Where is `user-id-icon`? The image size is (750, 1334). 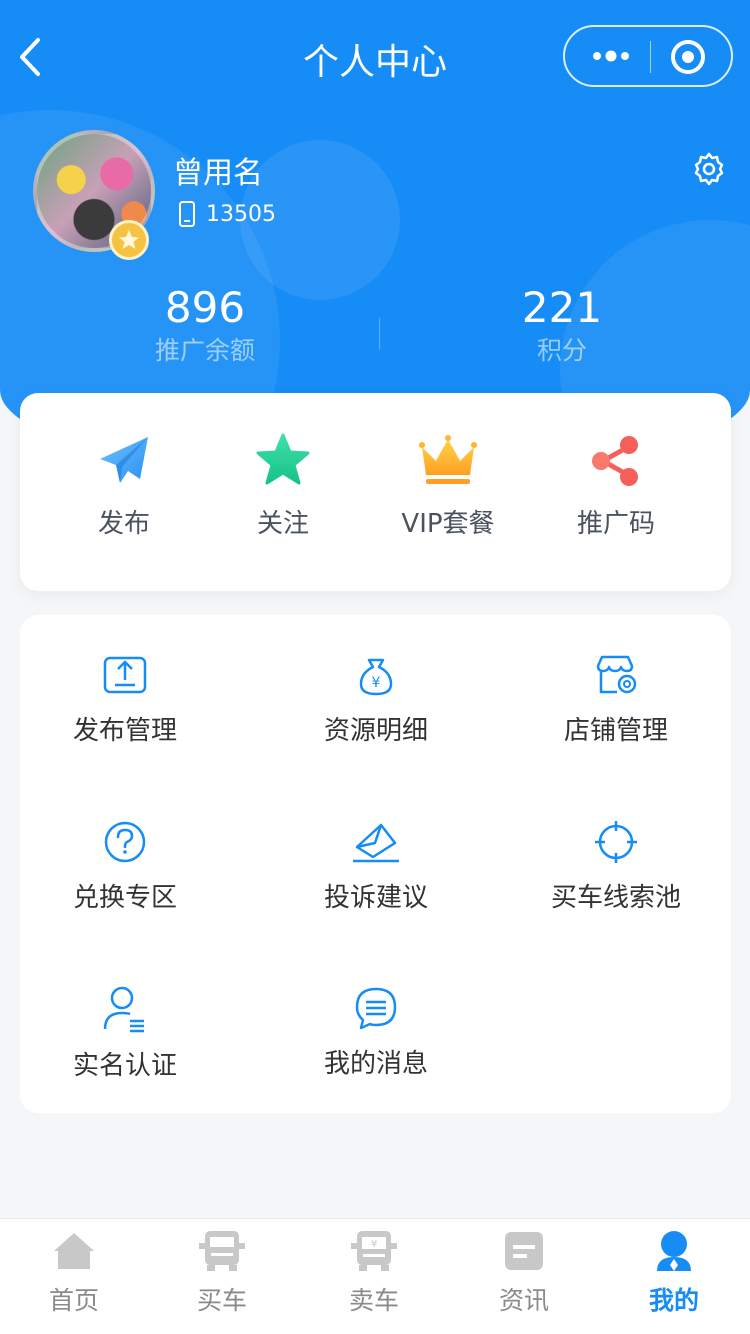
user-id-icon is located at coordinates (123, 1009).